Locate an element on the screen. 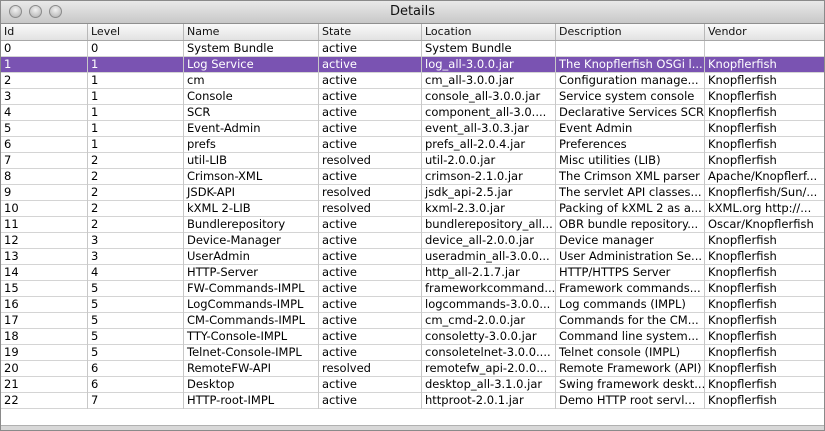 Image resolution: width=825 pixels, height=431 pixels. column-header-state: State is located at coordinates (370, 32).